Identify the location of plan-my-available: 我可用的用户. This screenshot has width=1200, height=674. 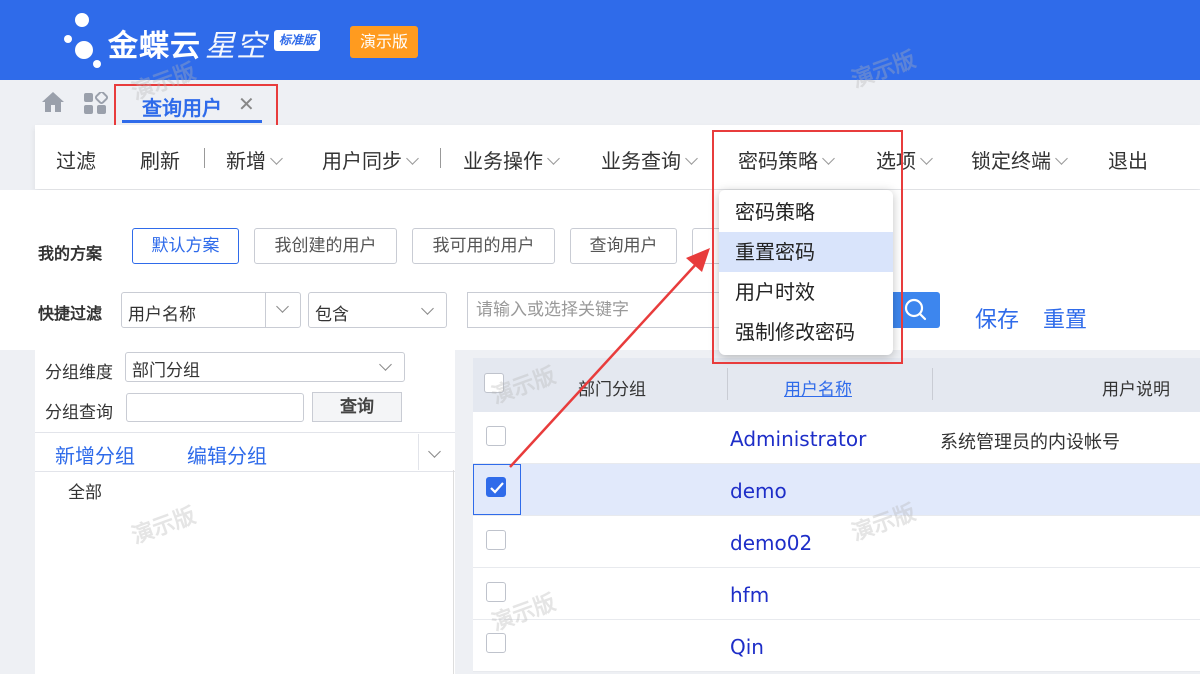
(483, 246).